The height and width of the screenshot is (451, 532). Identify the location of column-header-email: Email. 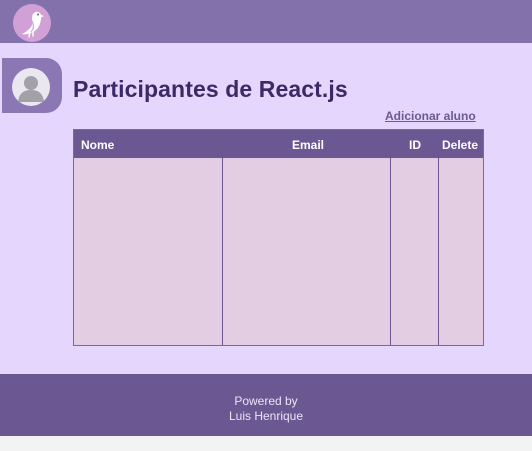
(308, 145).